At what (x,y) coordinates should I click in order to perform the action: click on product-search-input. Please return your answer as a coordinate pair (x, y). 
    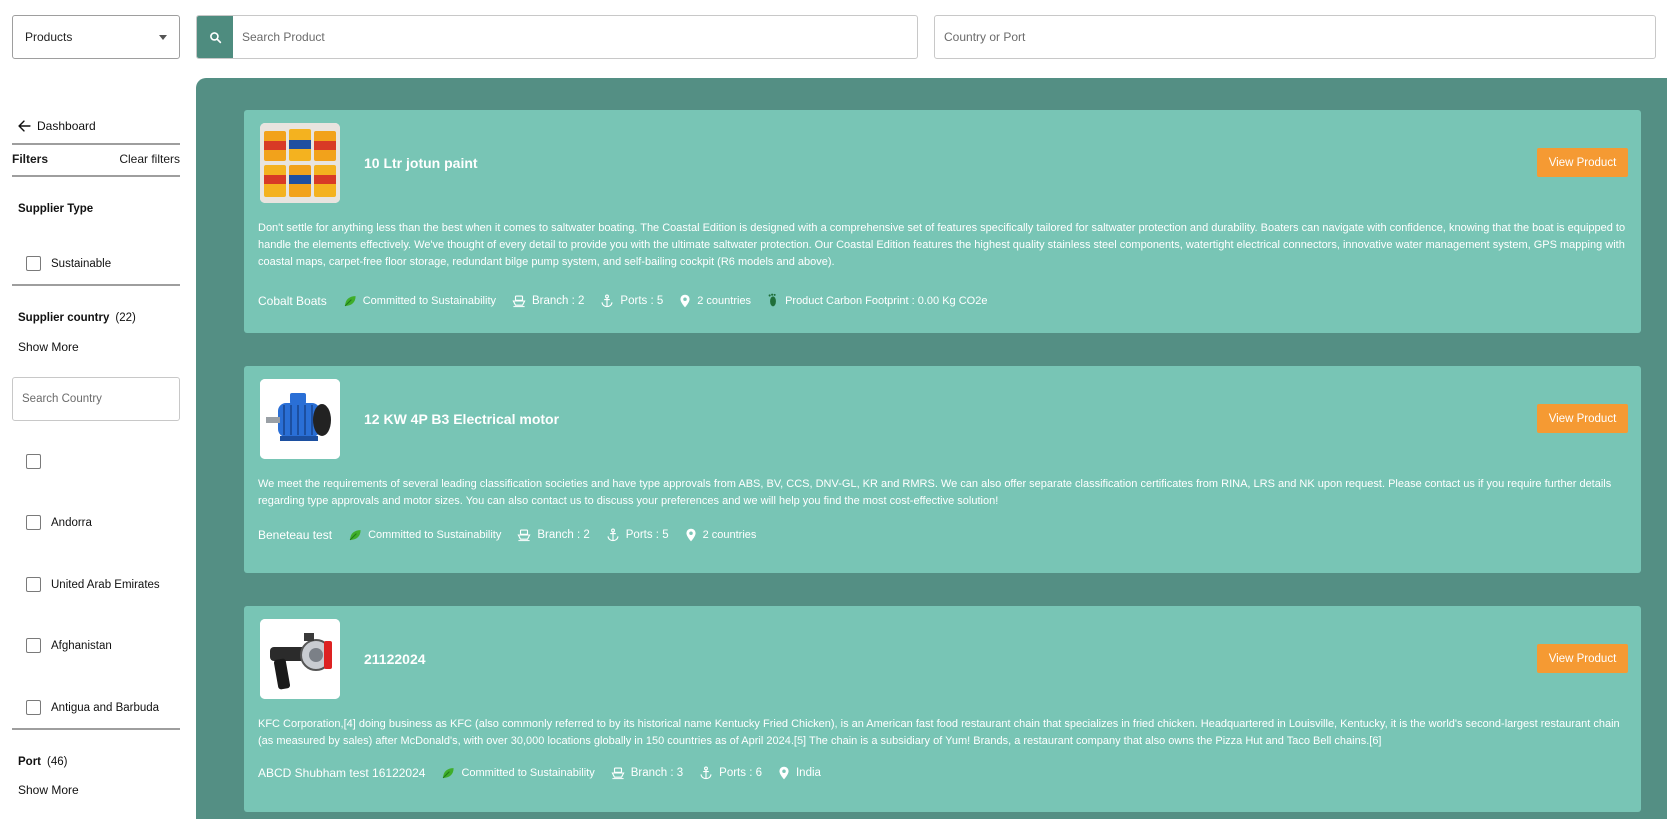
    Looking at the image, I should click on (575, 37).